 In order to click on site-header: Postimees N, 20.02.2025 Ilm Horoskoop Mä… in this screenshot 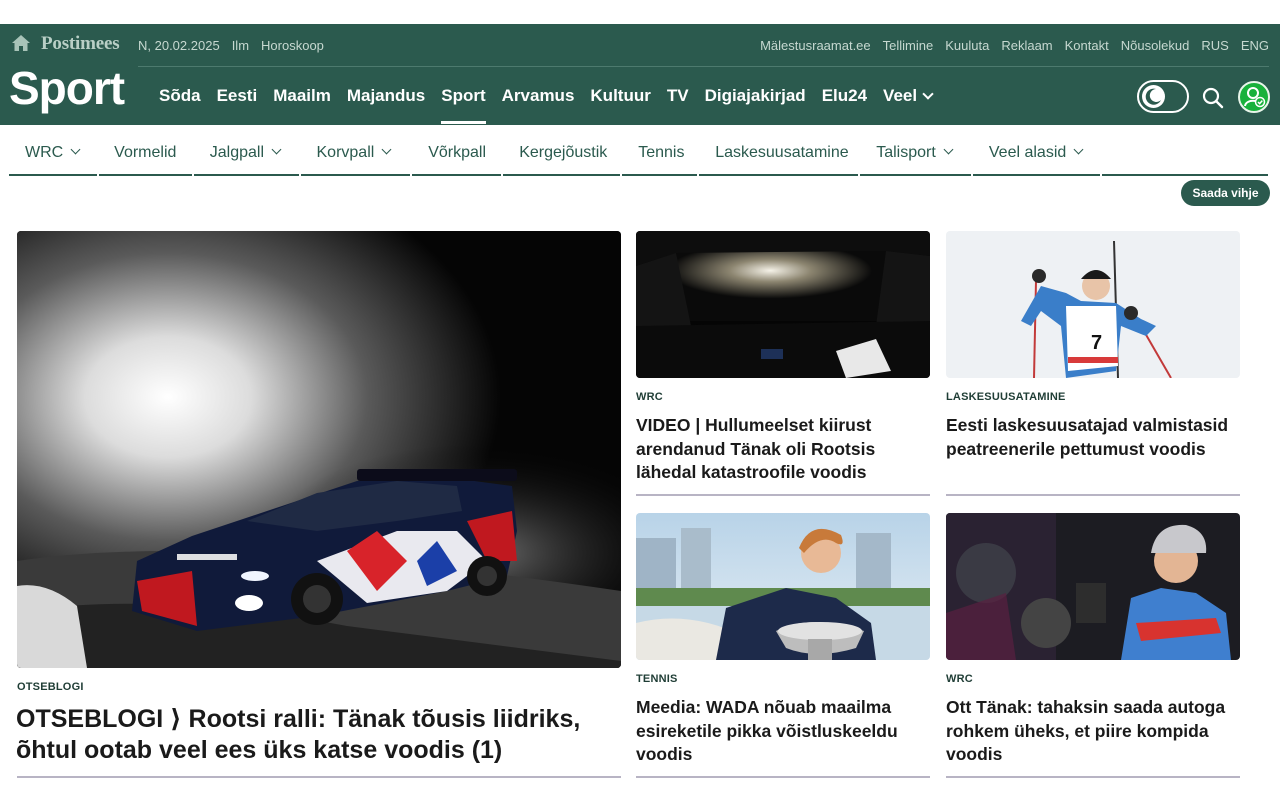, I will do `click(640, 74)`.